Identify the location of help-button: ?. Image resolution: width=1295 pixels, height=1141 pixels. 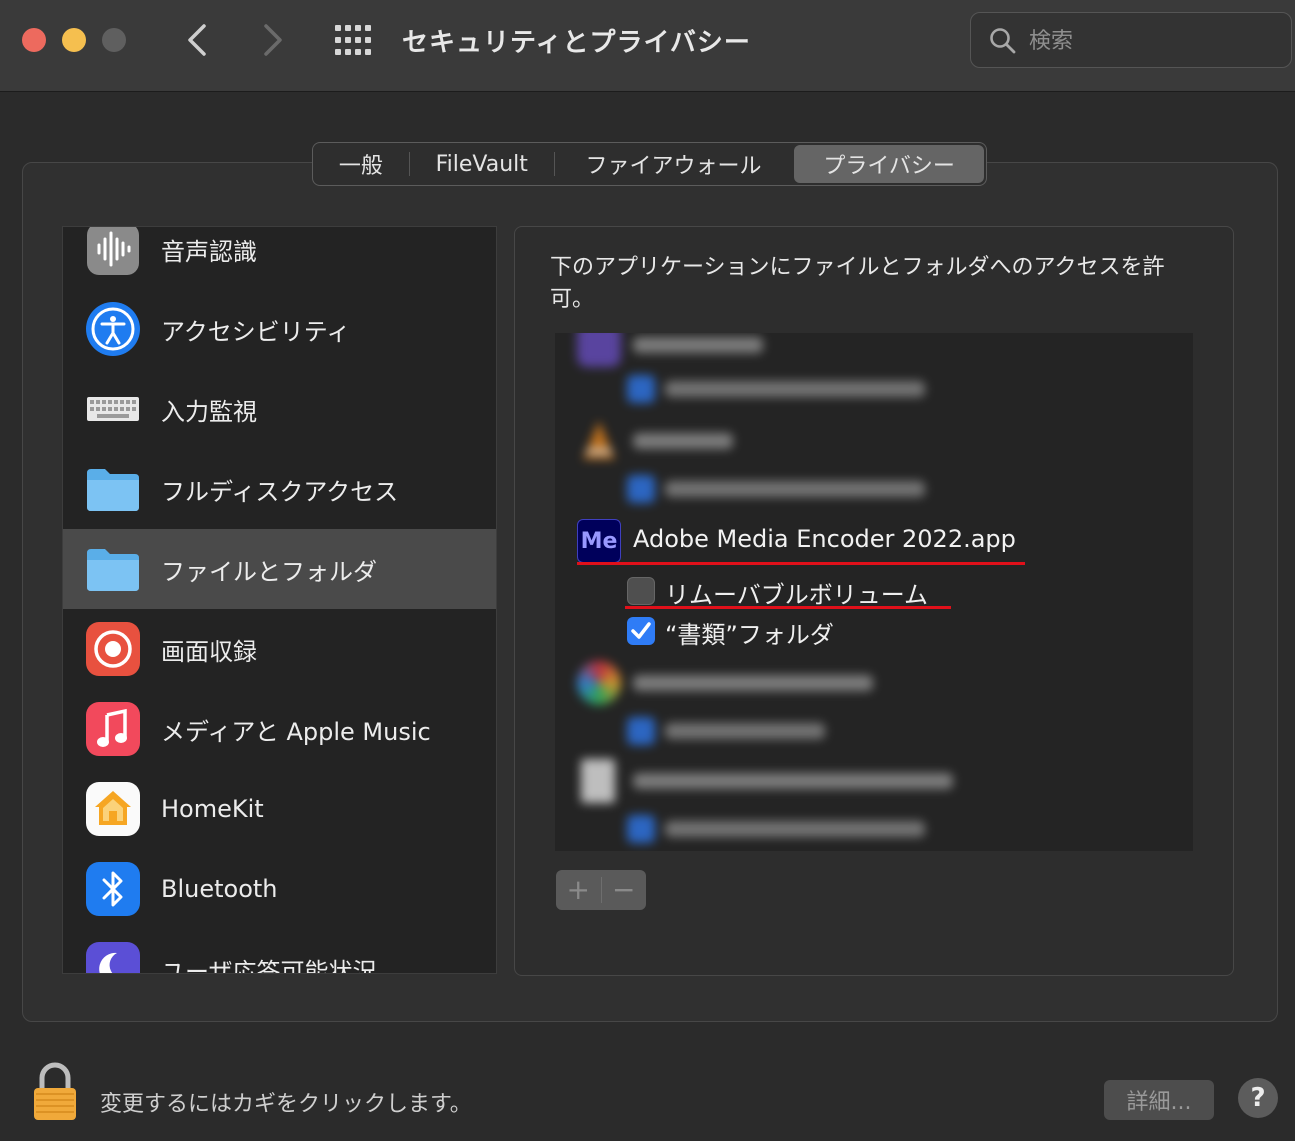
(1258, 1098).